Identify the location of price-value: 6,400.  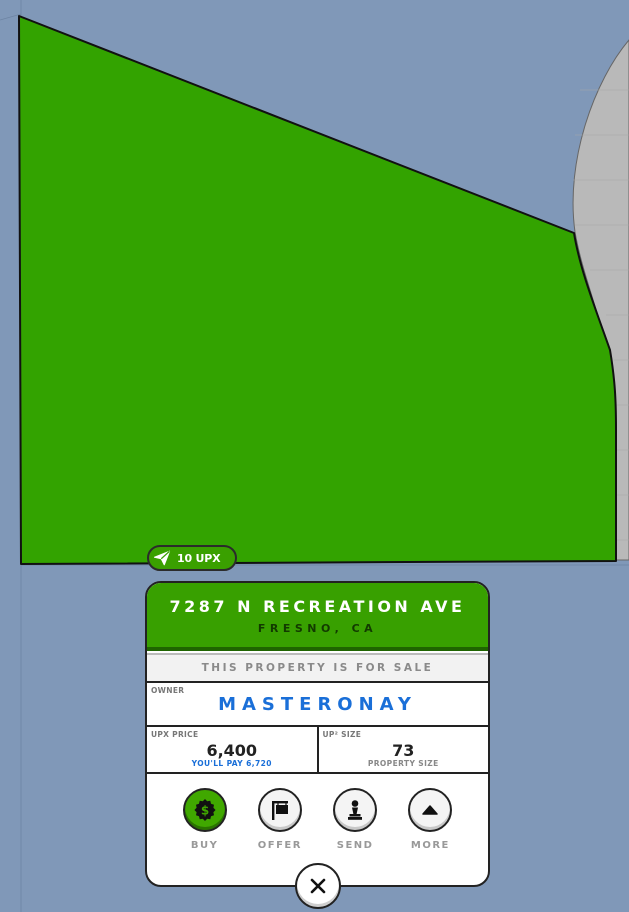
(232, 750).